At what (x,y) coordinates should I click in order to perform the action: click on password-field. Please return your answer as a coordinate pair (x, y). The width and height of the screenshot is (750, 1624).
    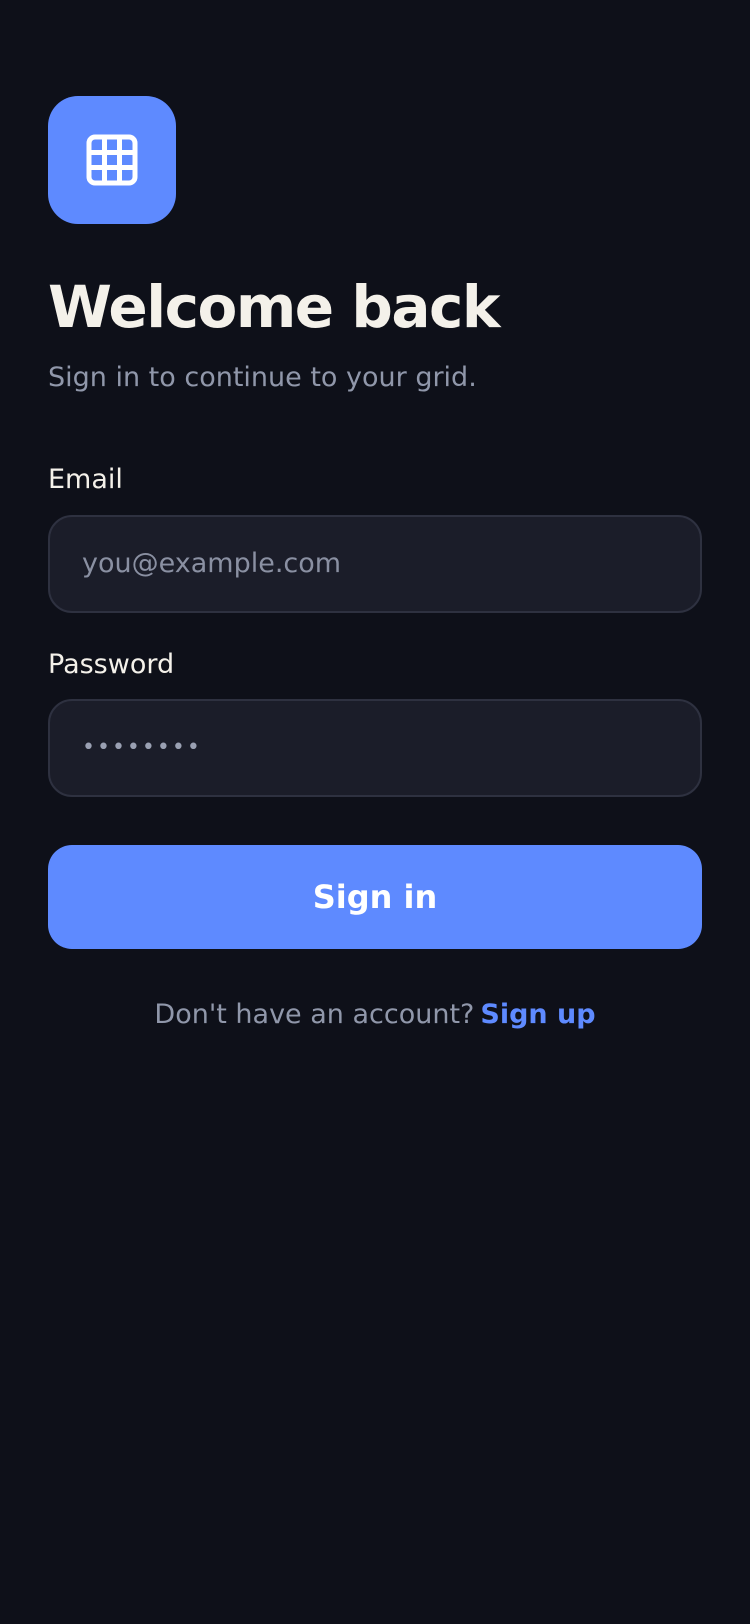
    Looking at the image, I should click on (375, 747).